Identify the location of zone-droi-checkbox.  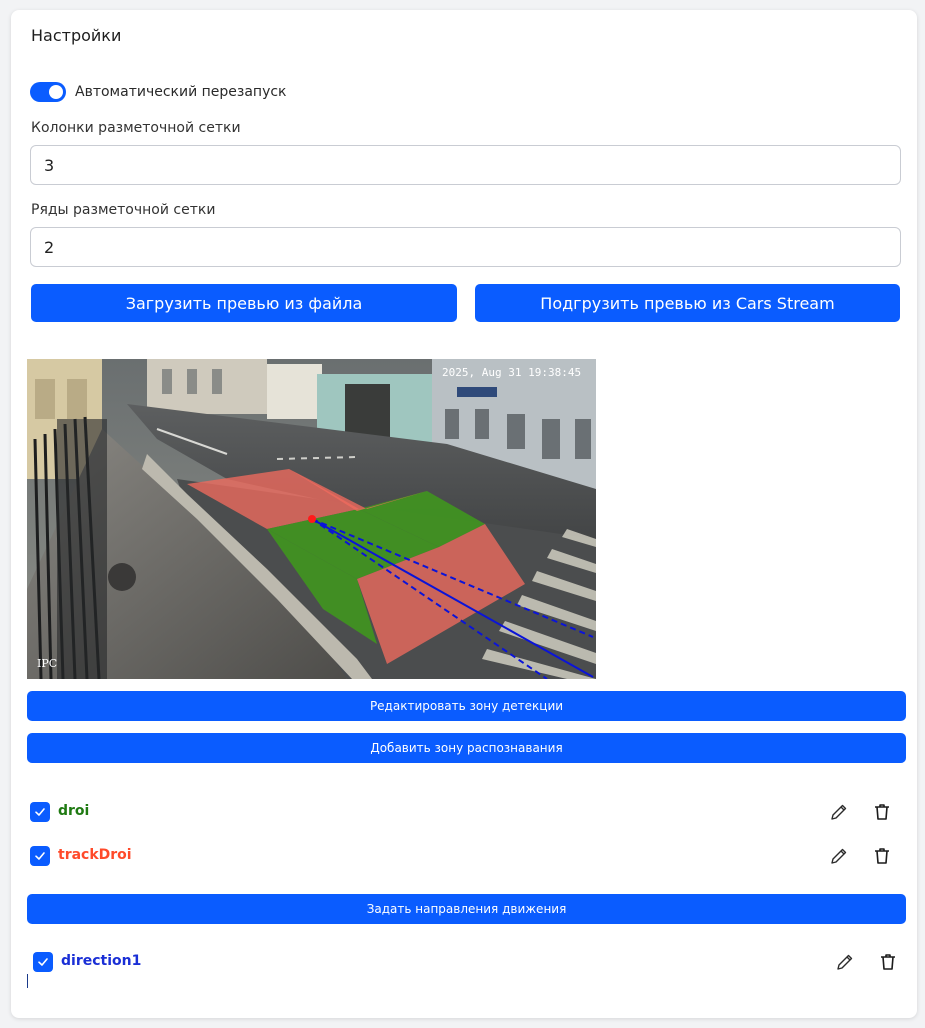
(40, 812).